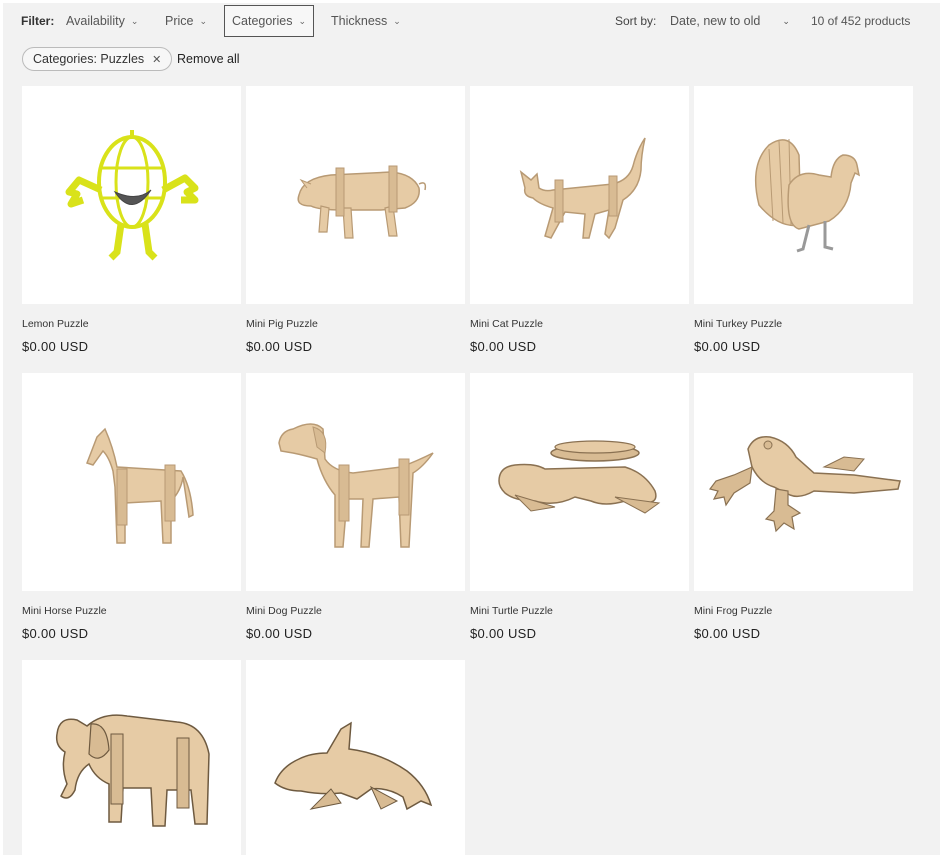 The width and height of the screenshot is (943, 858). I want to click on filter-availability-button: Availability ⌄, so click(102, 21).